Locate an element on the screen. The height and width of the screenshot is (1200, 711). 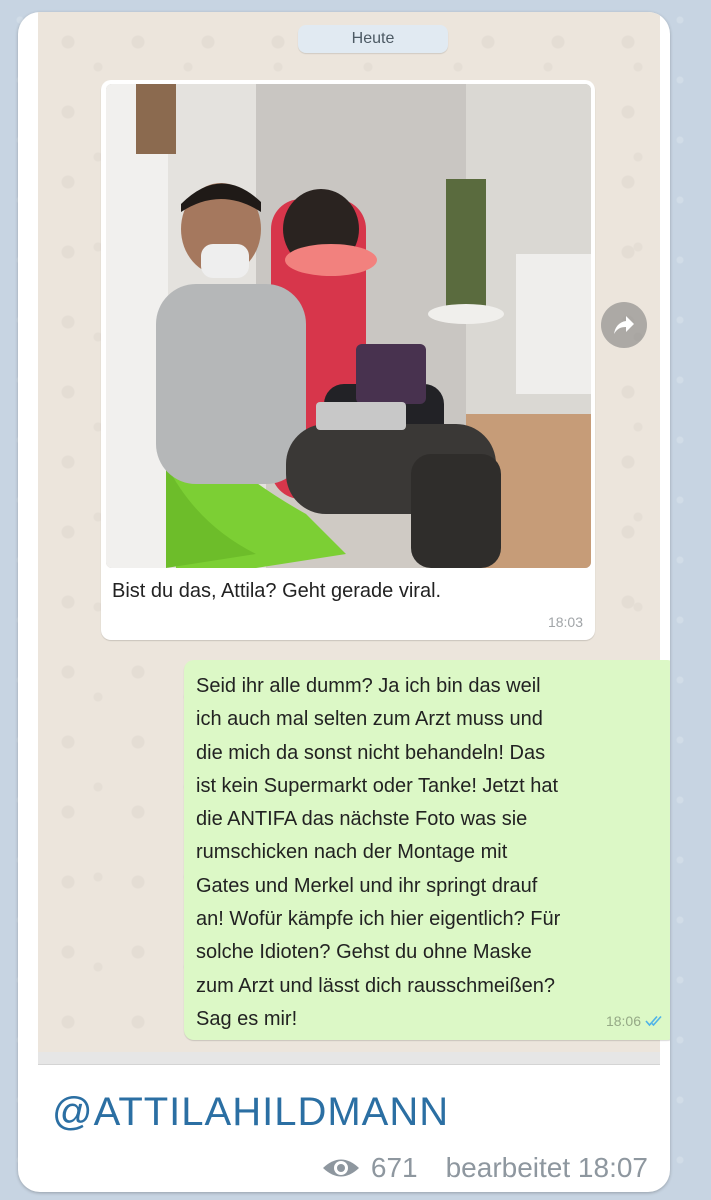
forward-arrow-icon is located at coordinates (624, 325).